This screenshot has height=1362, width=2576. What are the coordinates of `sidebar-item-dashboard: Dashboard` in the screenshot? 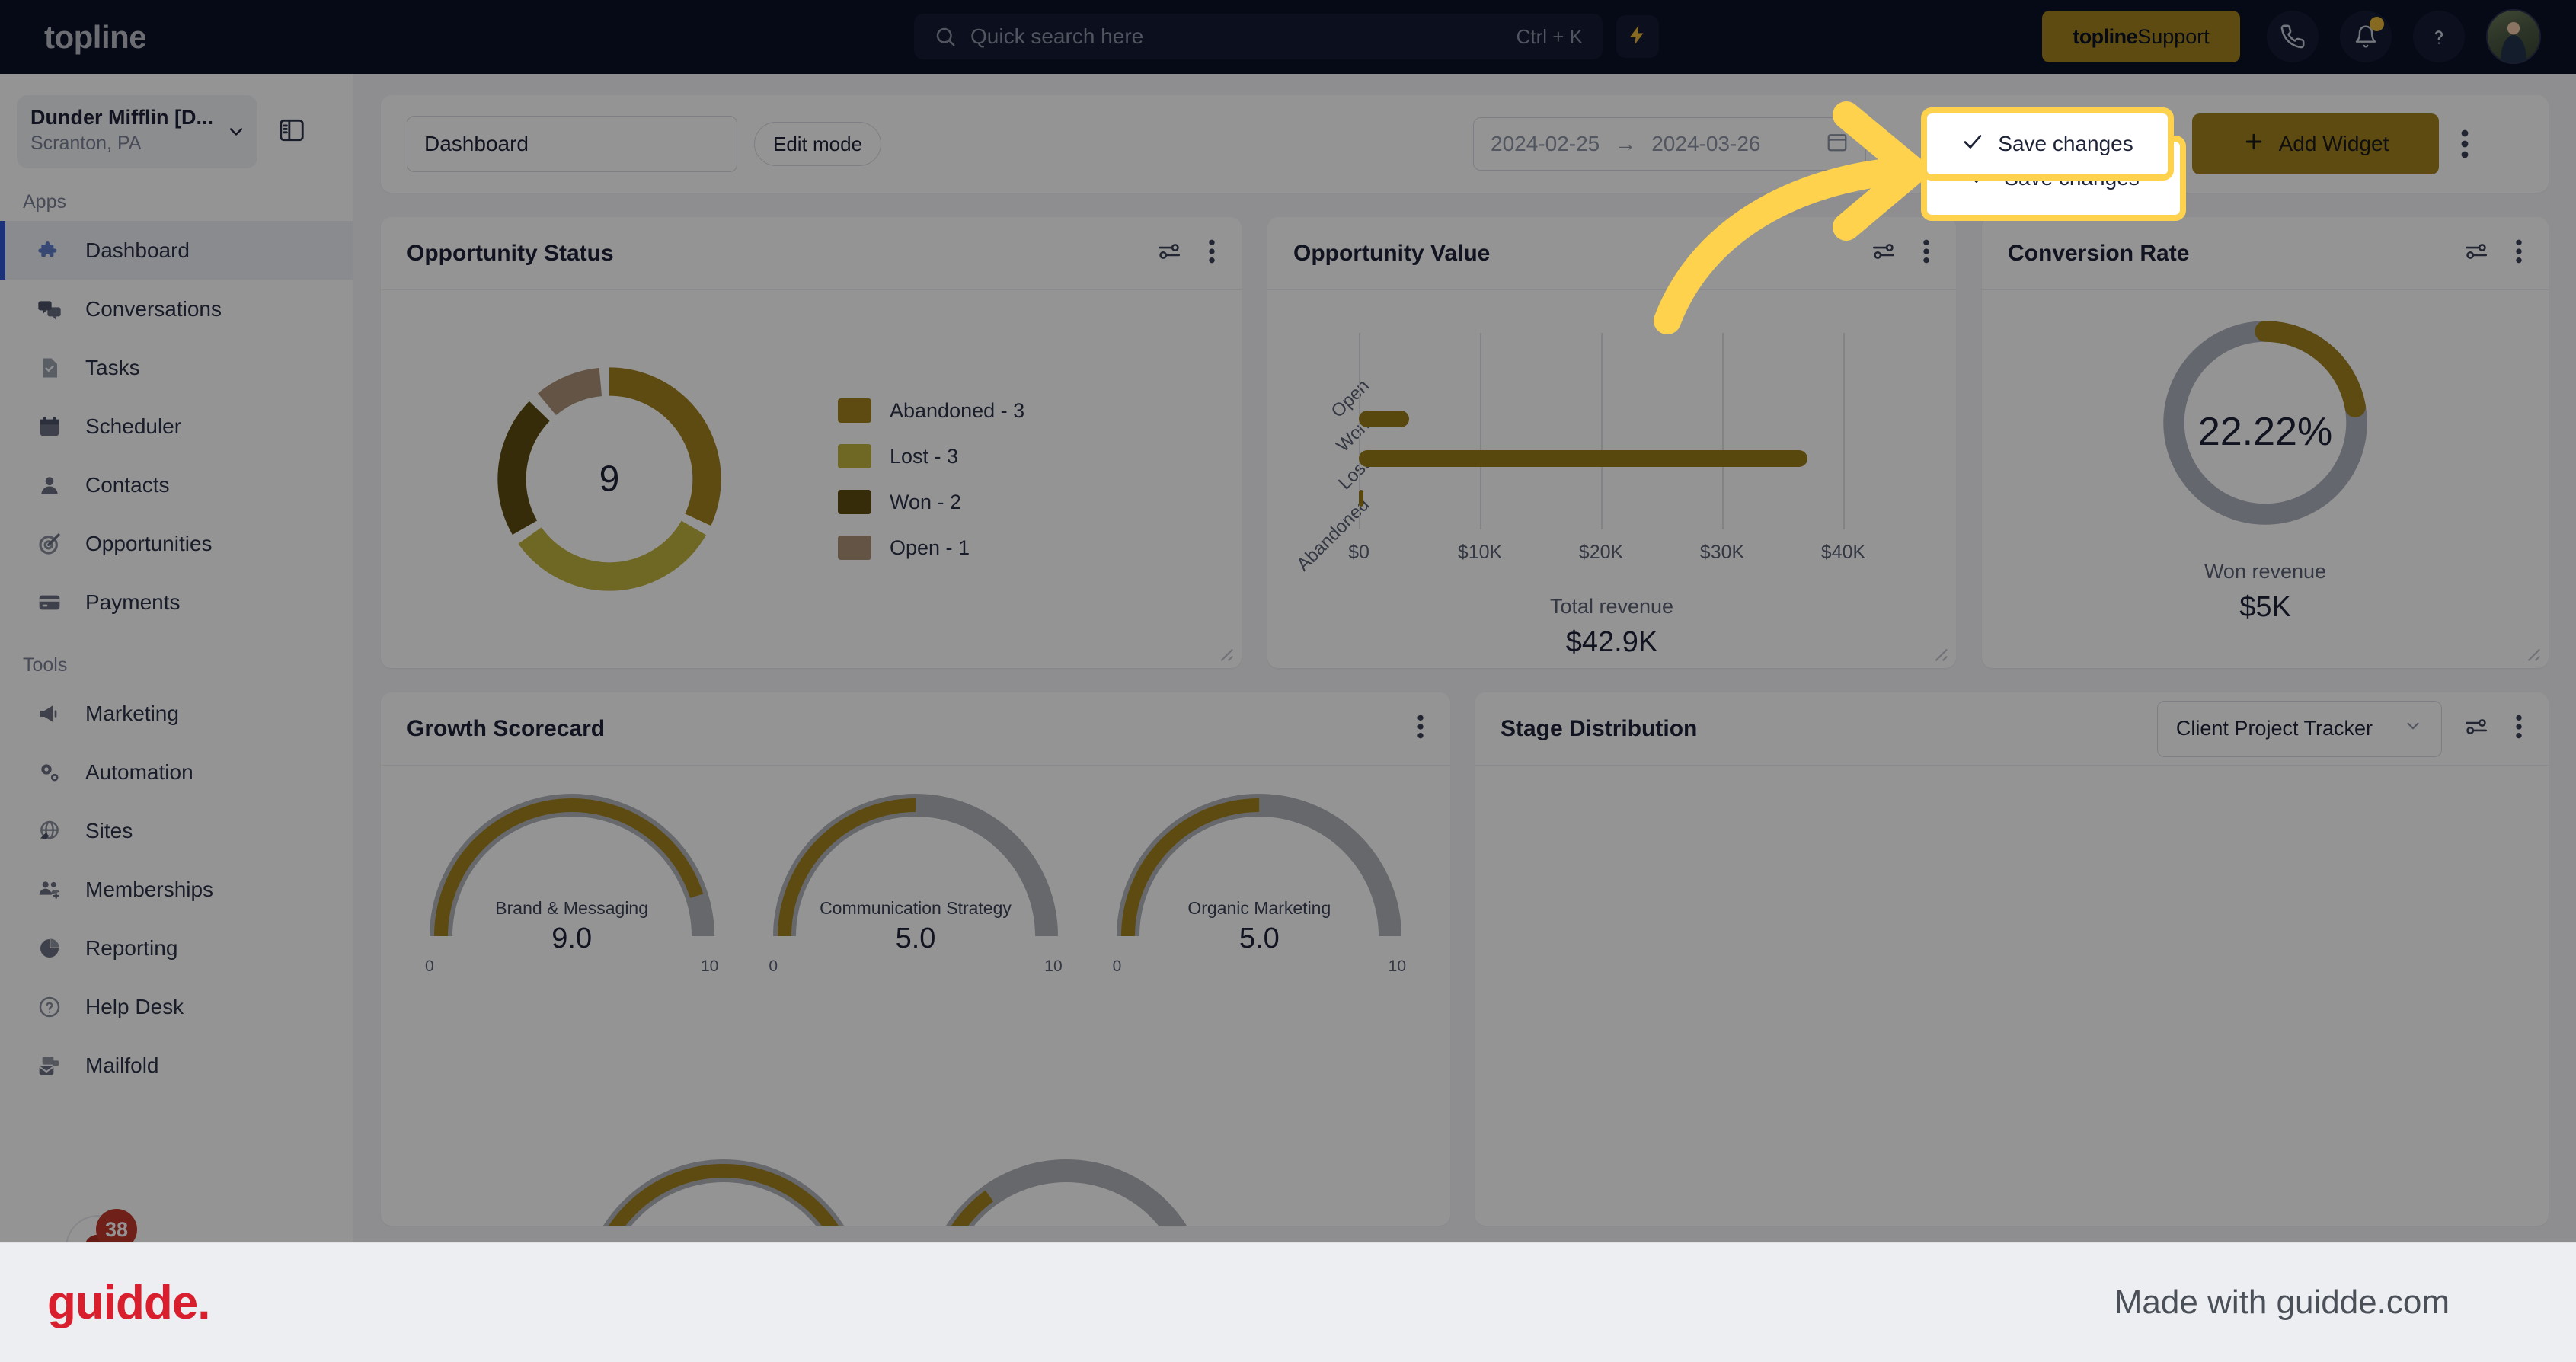 It's located at (176, 250).